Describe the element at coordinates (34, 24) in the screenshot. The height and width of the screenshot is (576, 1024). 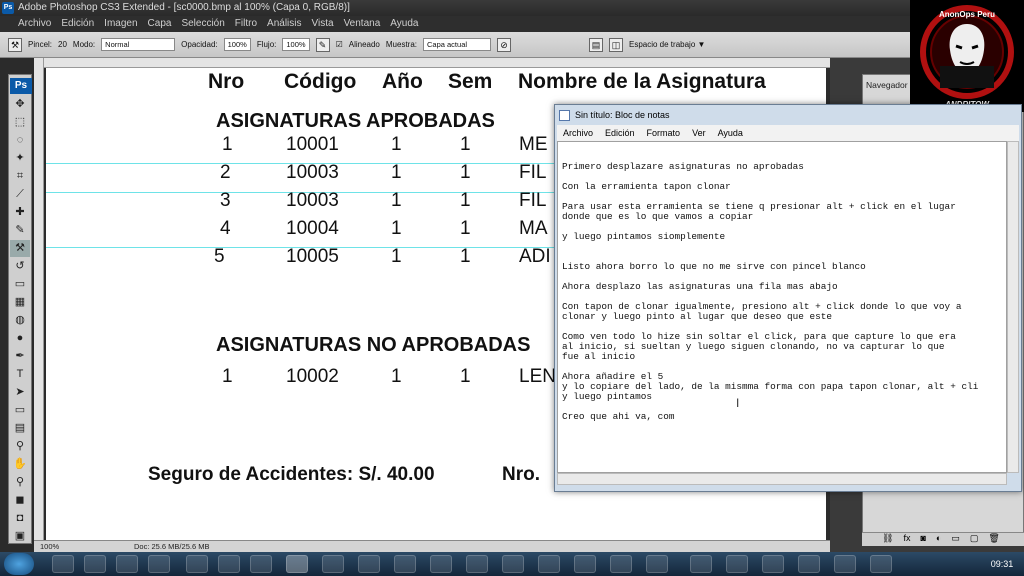
I see `menu-archivo: Archivo` at that location.